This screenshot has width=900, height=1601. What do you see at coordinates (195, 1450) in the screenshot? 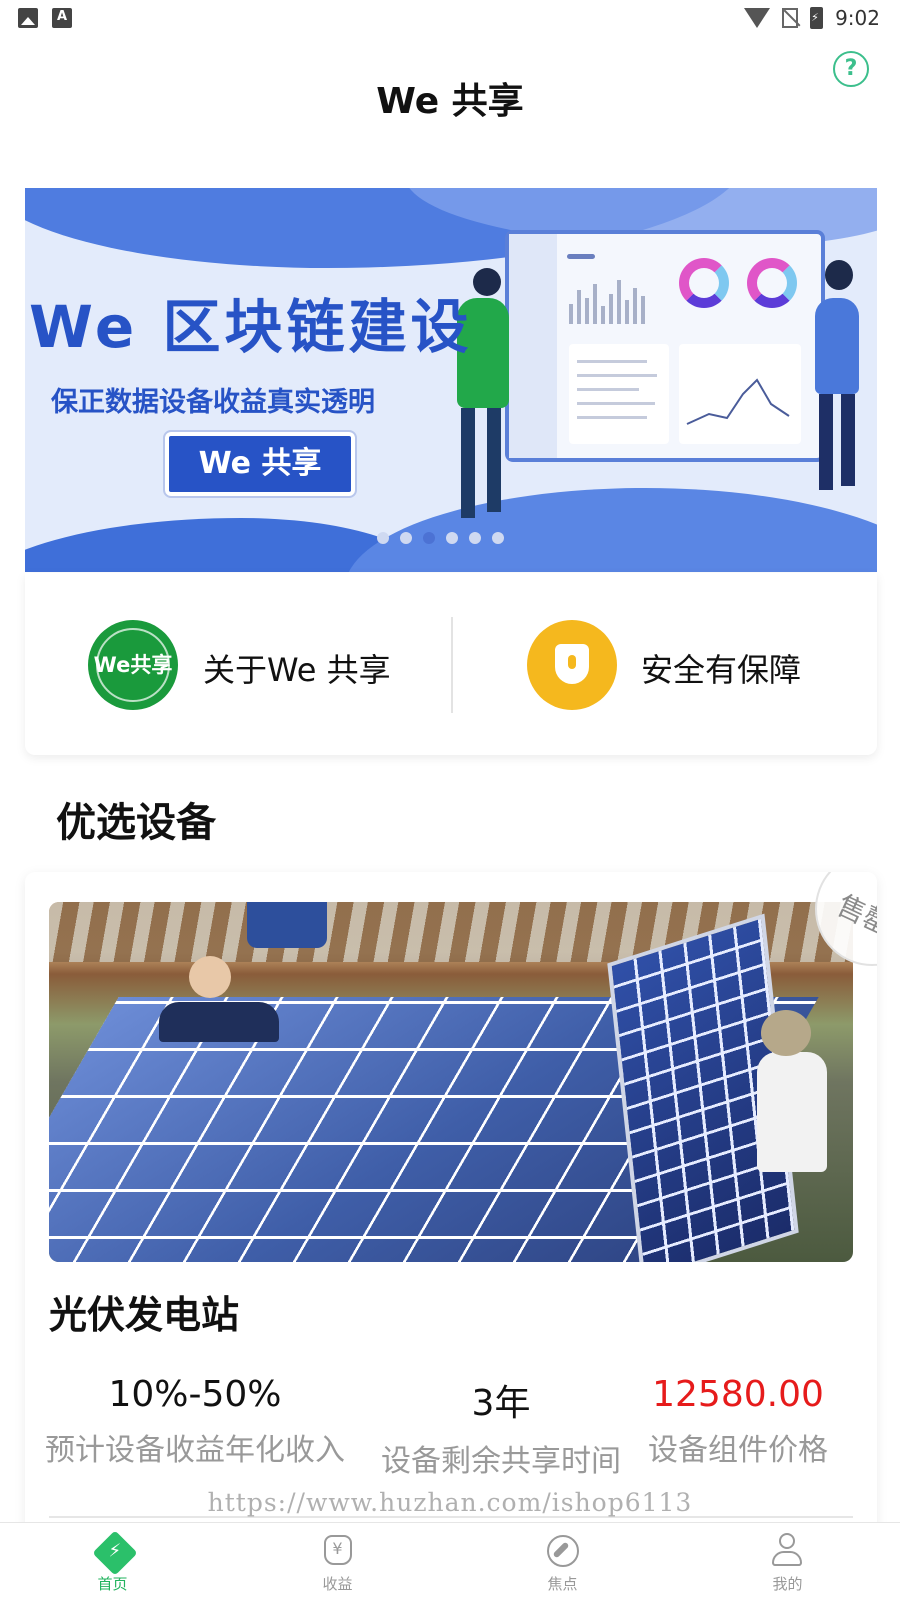
I see `stat-label: 预计设备收益年化收入` at bounding box center [195, 1450].